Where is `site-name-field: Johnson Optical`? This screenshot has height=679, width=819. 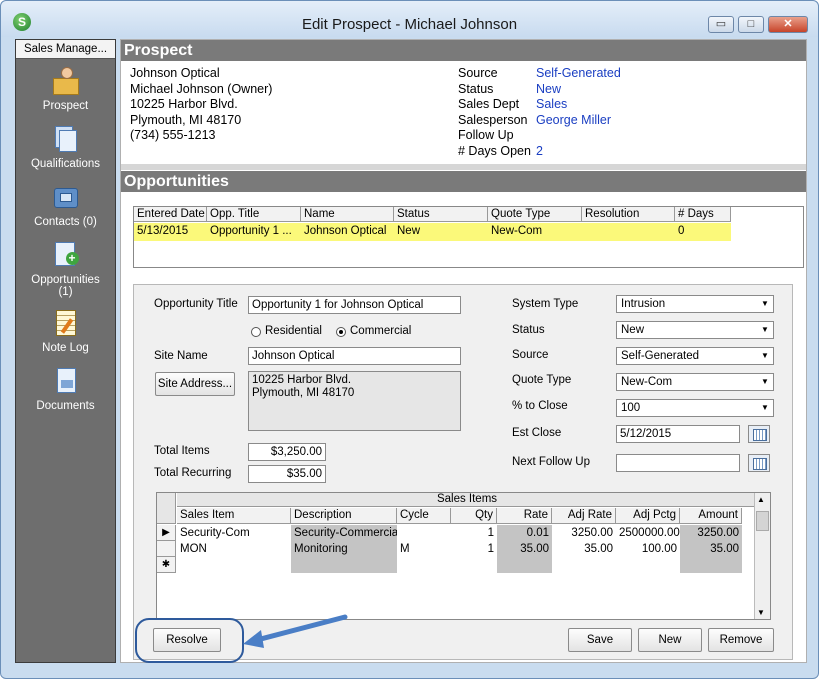
site-name-field: Johnson Optical is located at coordinates (354, 356).